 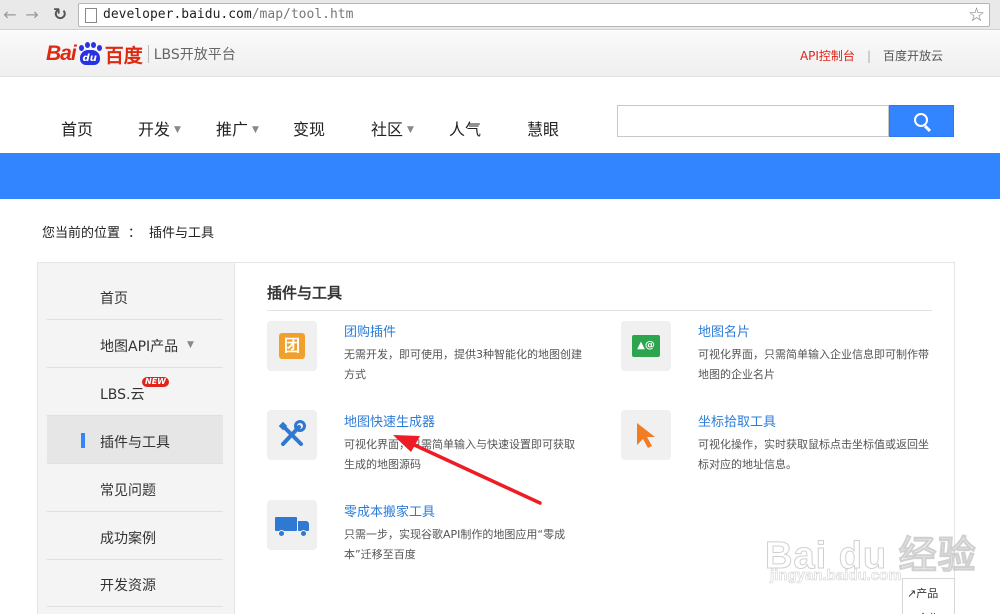 I want to click on tool-map-card-link: 地图名片, so click(x=724, y=330).